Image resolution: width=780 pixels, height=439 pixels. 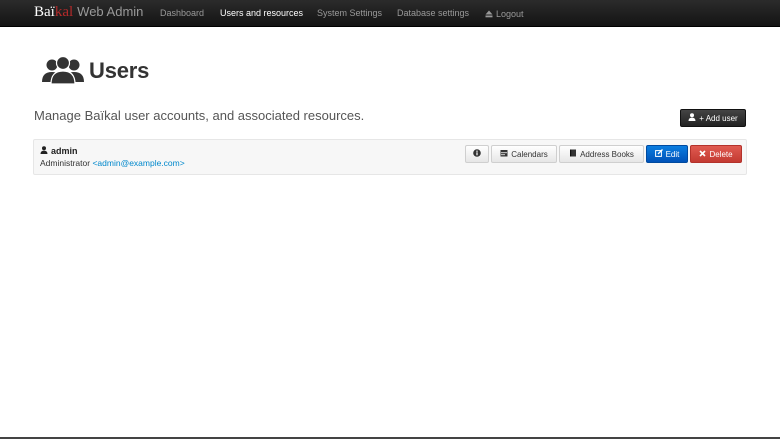 I want to click on brand-name-part2: kal, so click(x=64, y=12).